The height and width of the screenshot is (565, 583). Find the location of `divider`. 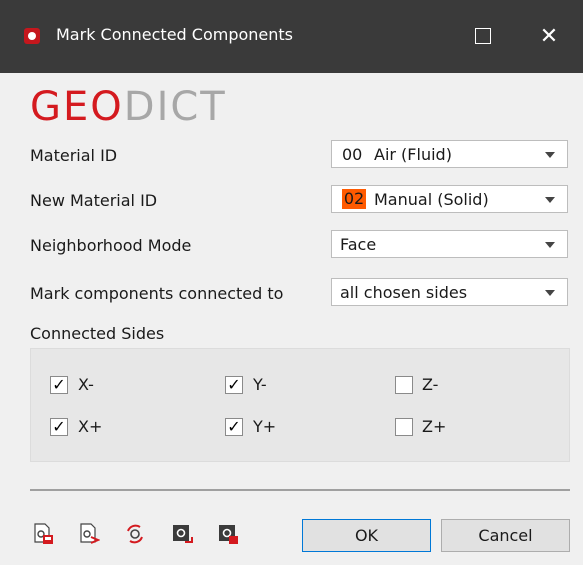

divider is located at coordinates (300, 490).